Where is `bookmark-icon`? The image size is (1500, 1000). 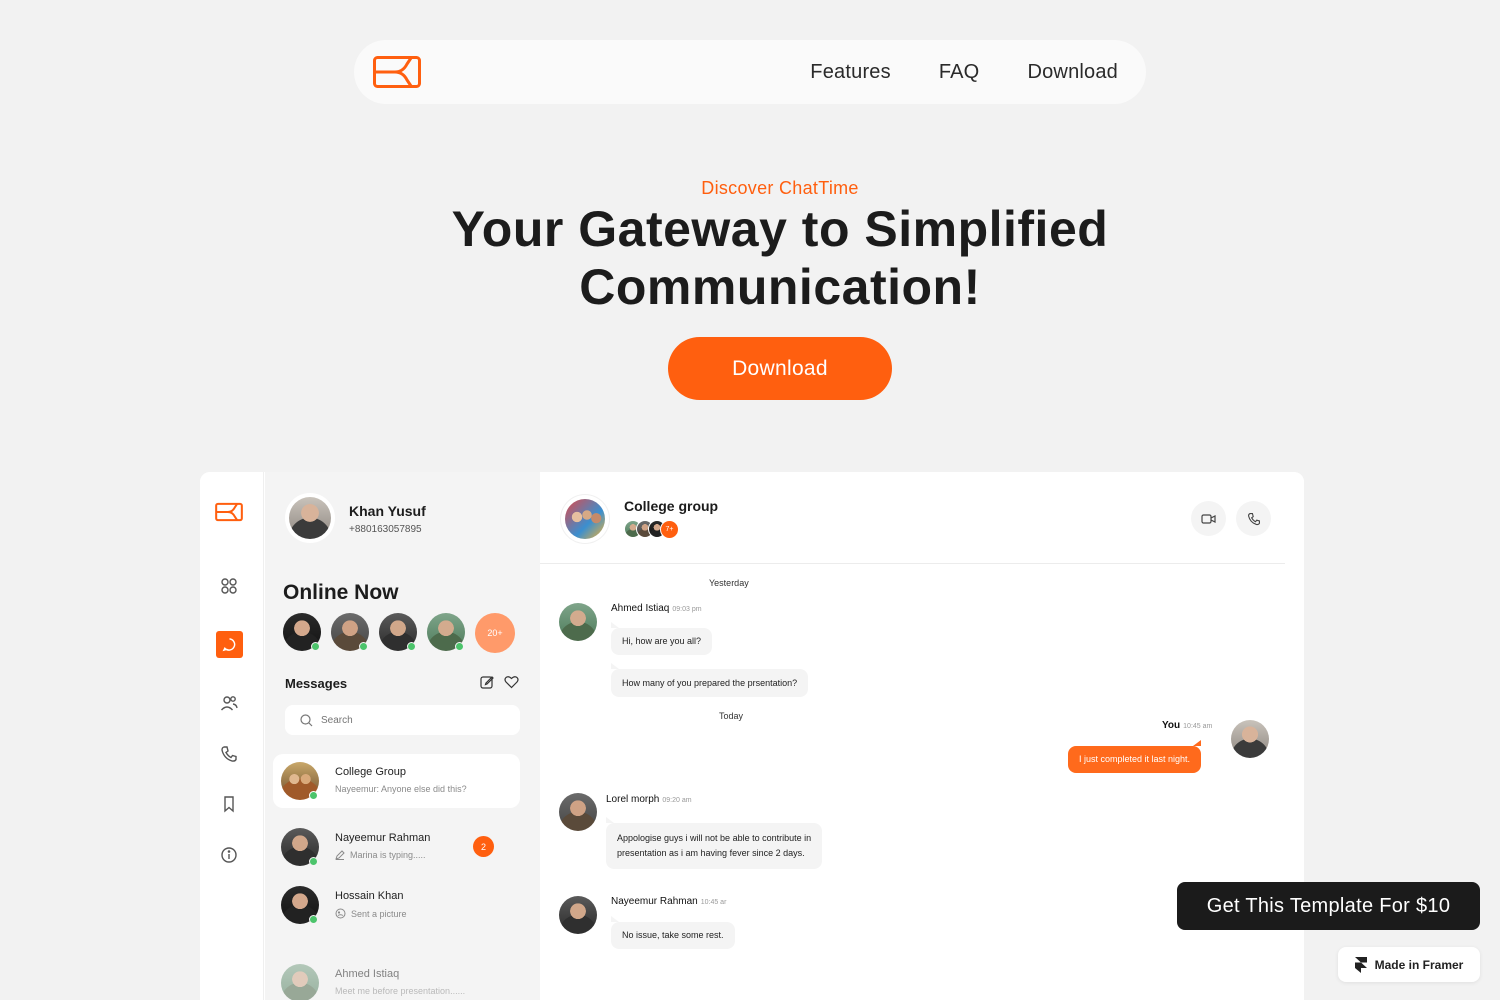 bookmark-icon is located at coordinates (229, 804).